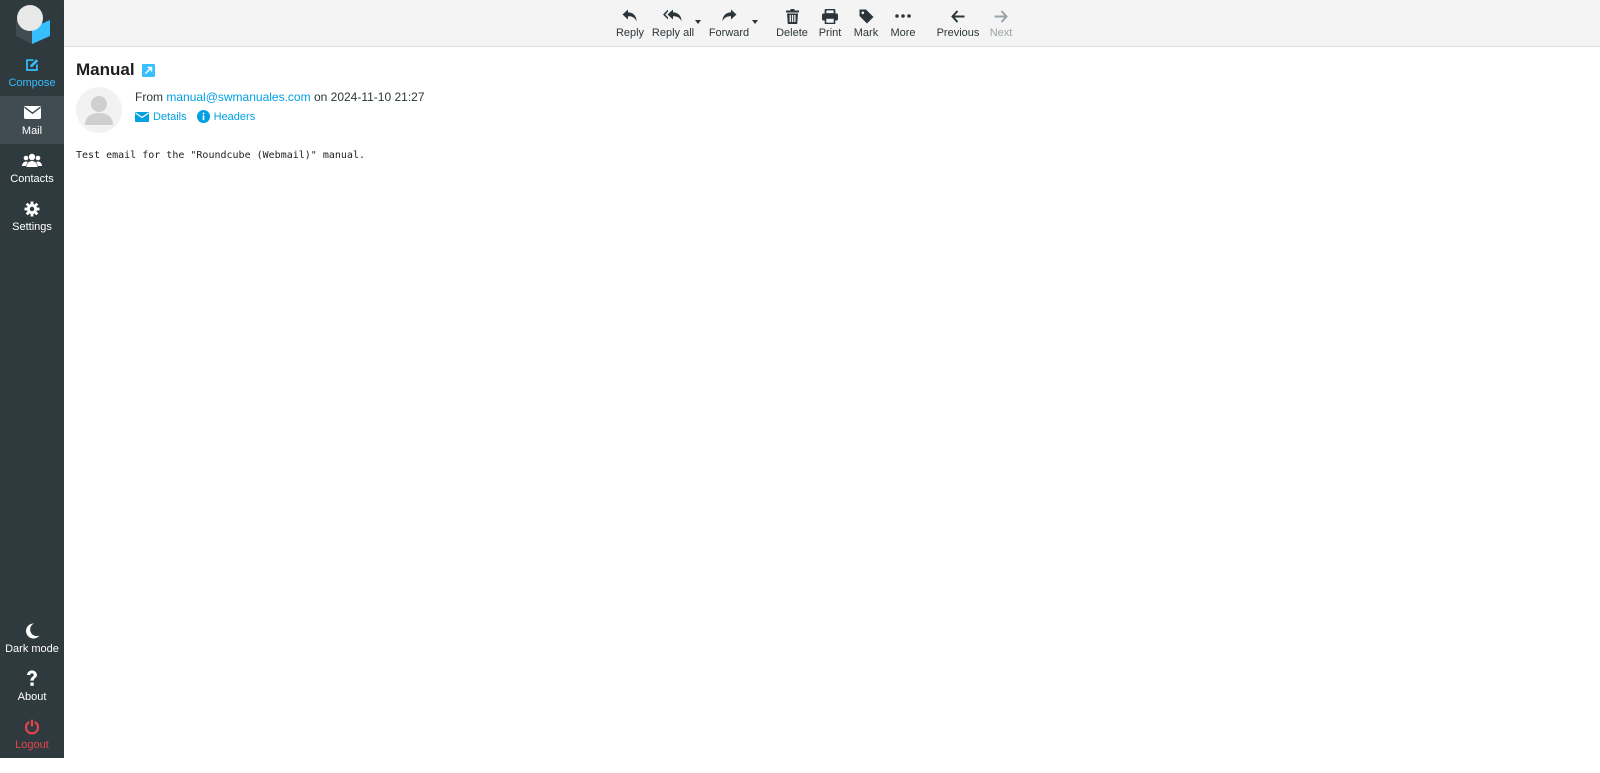 Image resolution: width=1600 pixels, height=773 pixels. Describe the element at coordinates (32, 727) in the screenshot. I see `power-icon` at that location.